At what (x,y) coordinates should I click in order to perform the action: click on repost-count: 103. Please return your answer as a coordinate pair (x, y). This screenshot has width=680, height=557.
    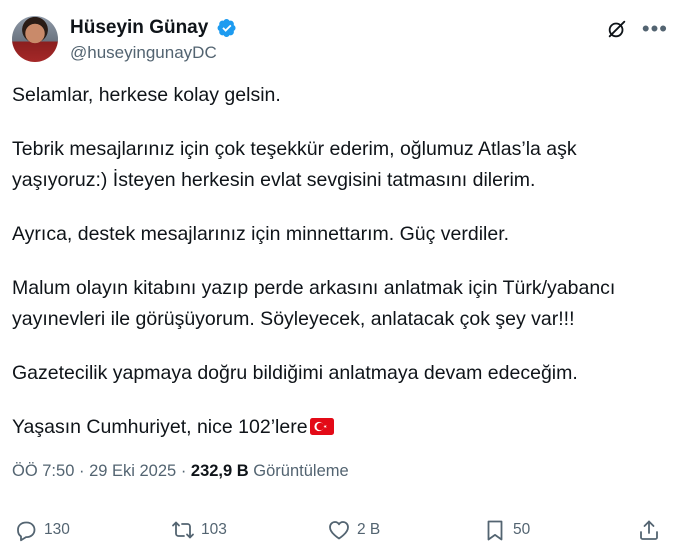
    Looking at the image, I should click on (214, 529).